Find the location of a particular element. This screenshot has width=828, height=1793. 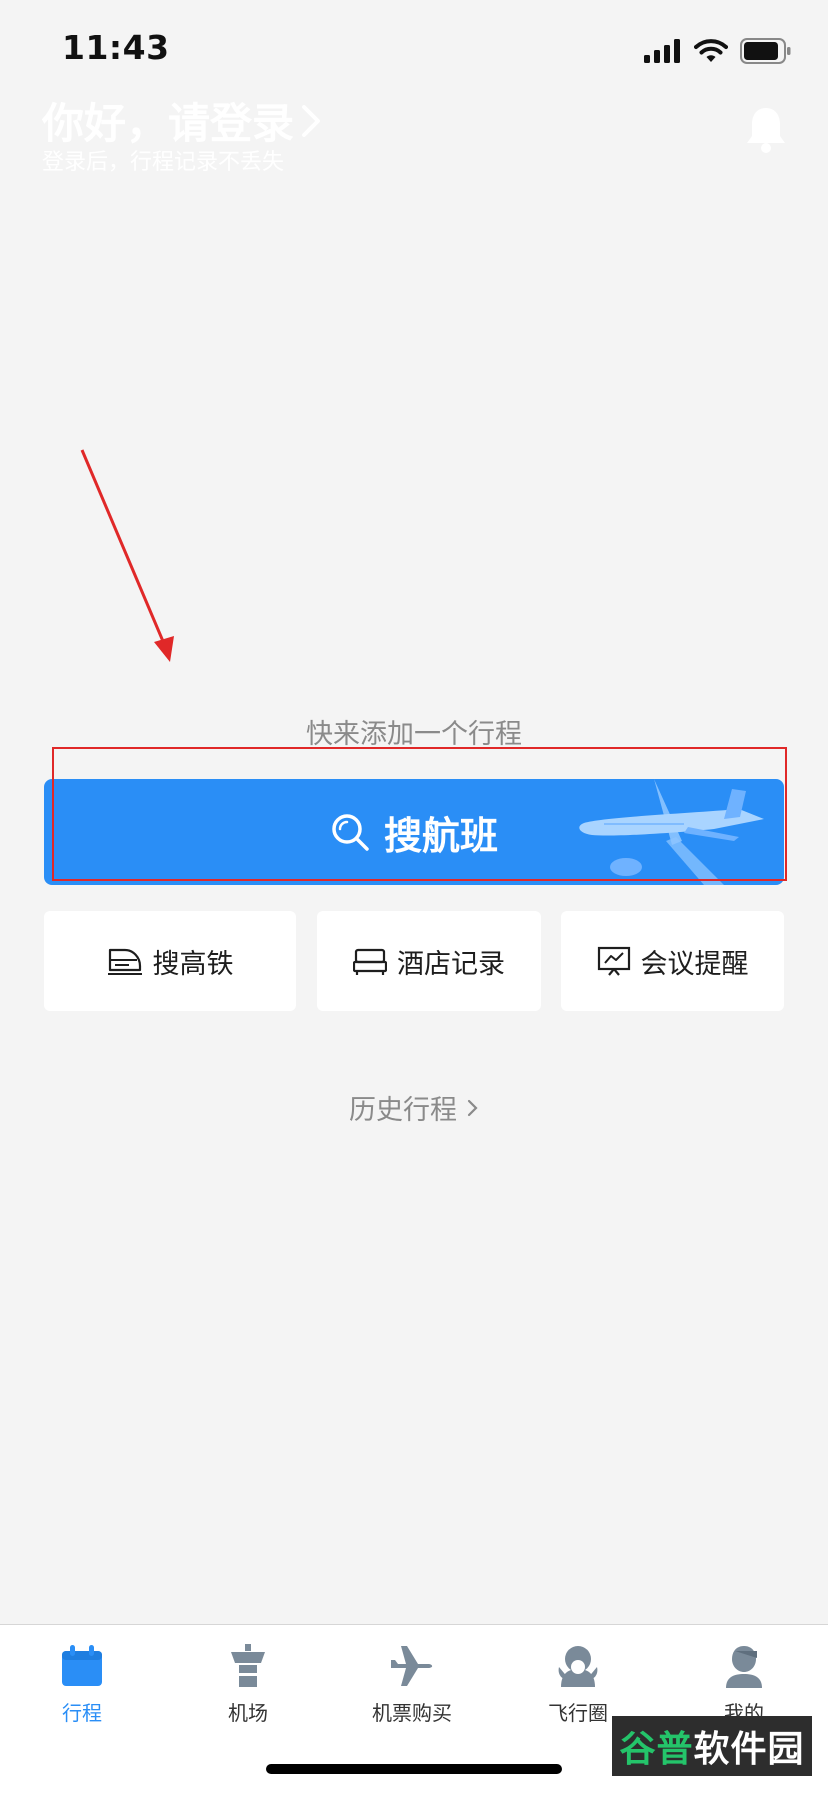

search-flight-label: 搜航班 is located at coordinates (440, 835).